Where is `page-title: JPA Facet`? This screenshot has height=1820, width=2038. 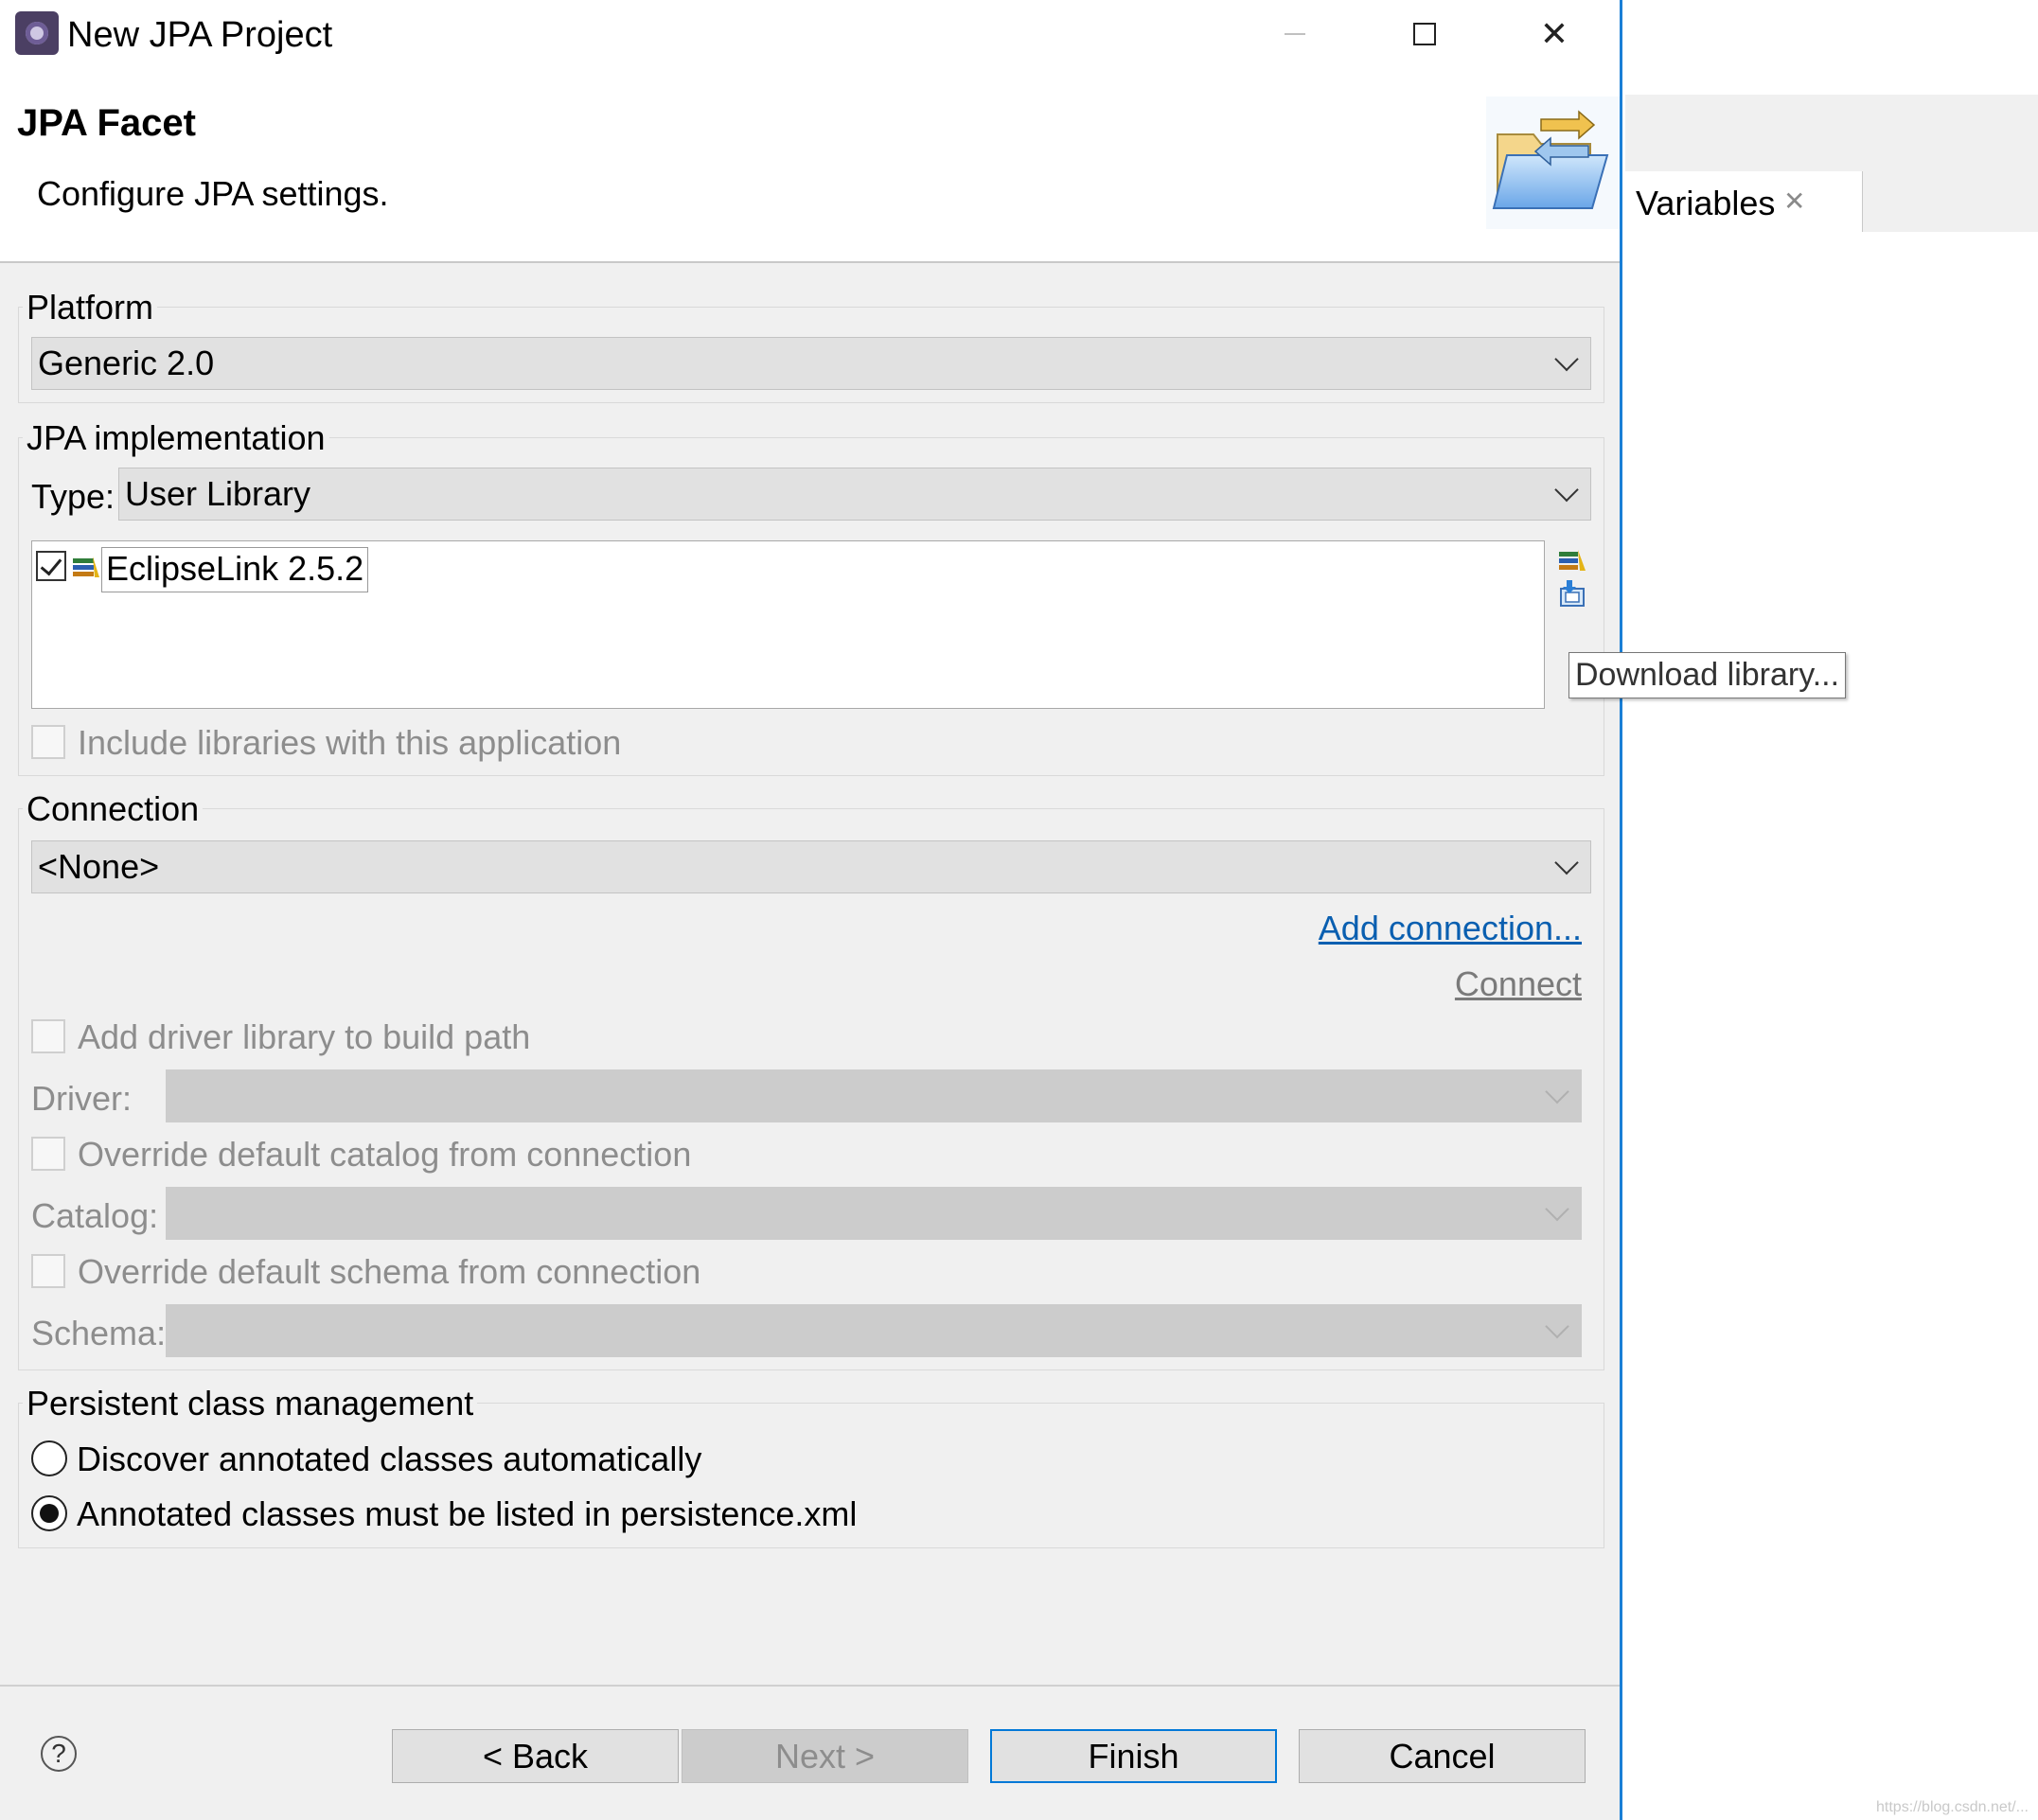 page-title: JPA Facet is located at coordinates (106, 123).